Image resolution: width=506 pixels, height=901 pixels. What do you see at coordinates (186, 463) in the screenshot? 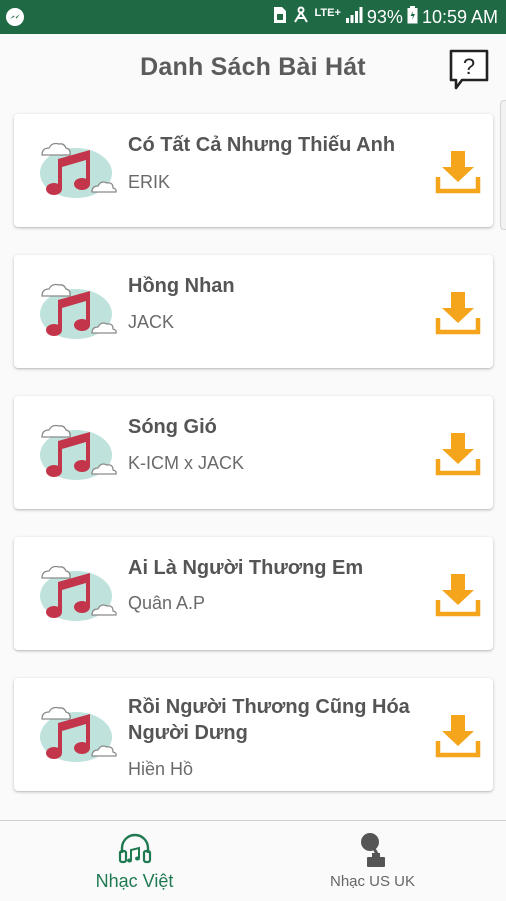
I see `song-artist: K-ICM x JACK` at bounding box center [186, 463].